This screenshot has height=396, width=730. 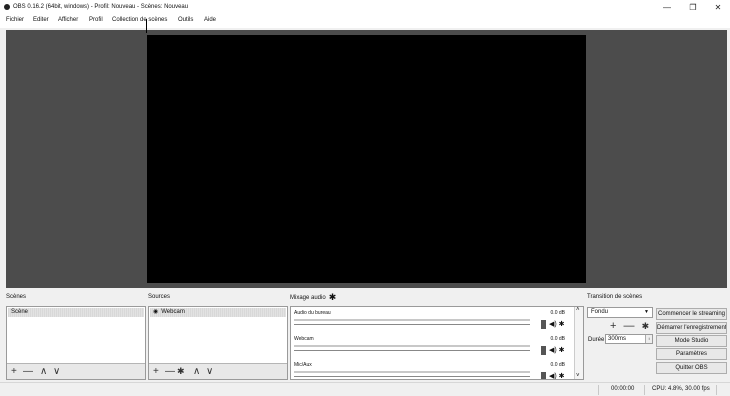 I want to click on mixer-channel-name: Audio du bureau, so click(x=312, y=313).